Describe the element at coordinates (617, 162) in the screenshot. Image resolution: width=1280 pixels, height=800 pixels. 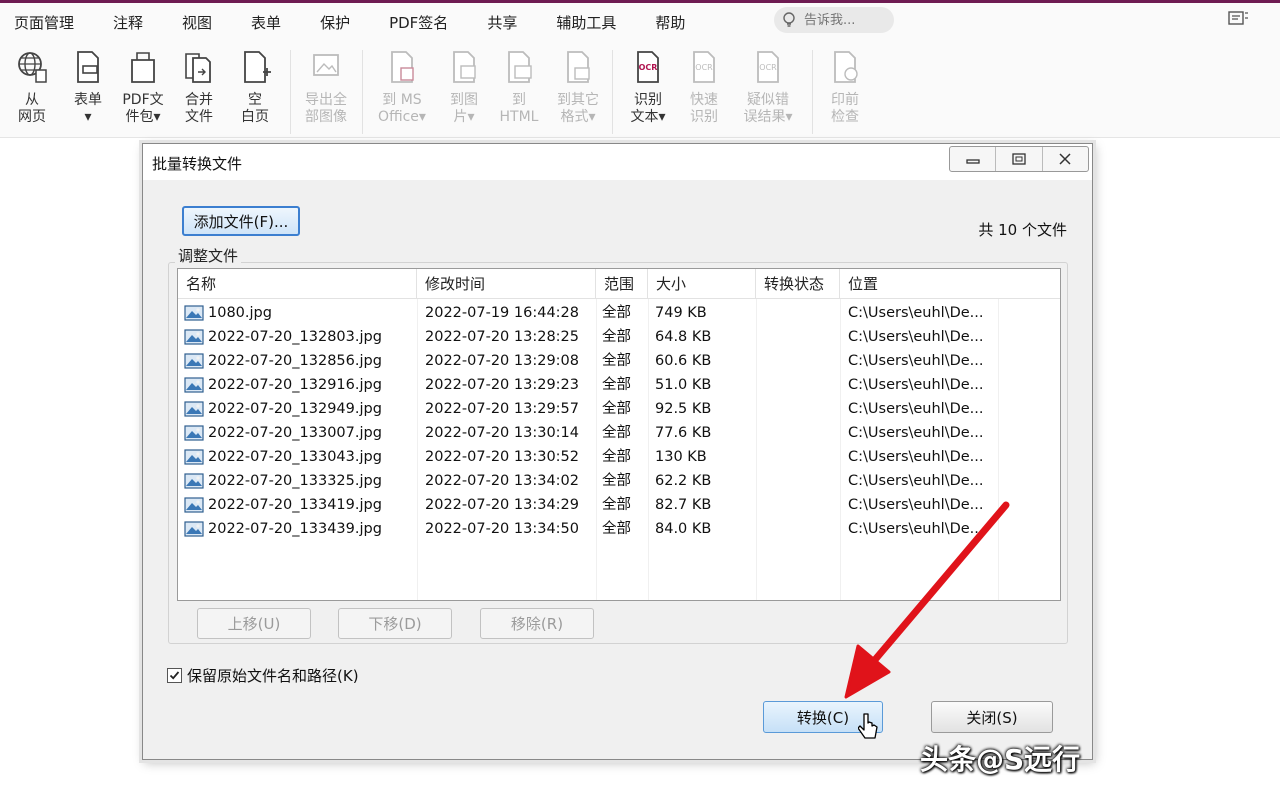
I see `dialog-title-bar: 批量转换文件` at that location.